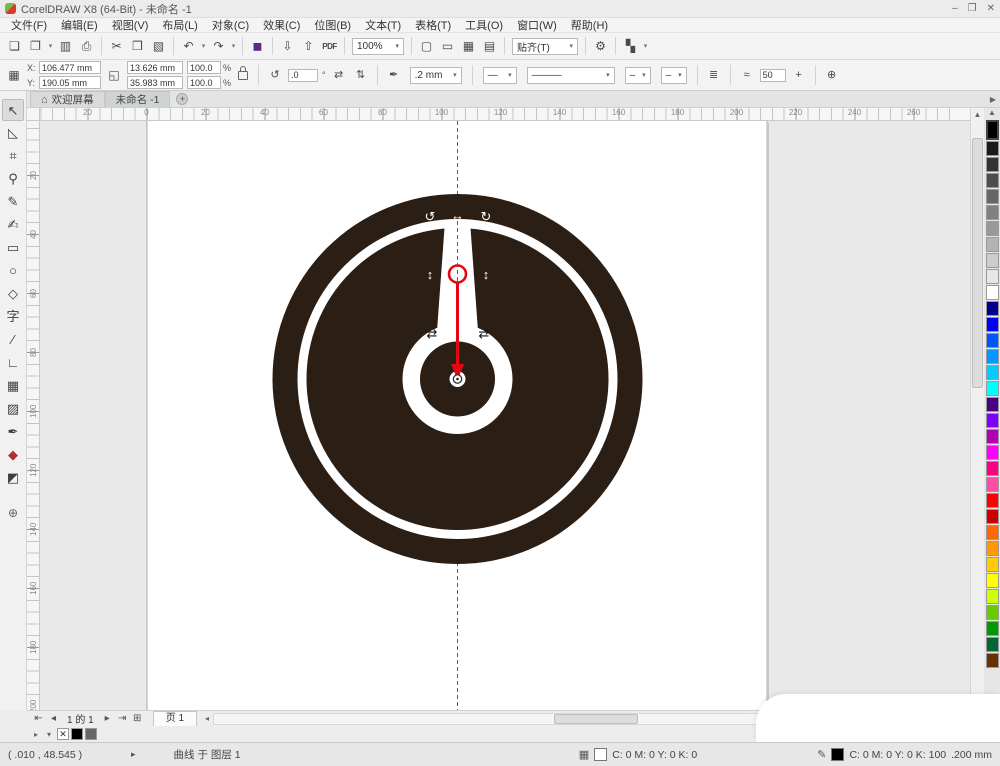 Image resolution: width=1000 pixels, height=766 pixels. What do you see at coordinates (486, 216) in the screenshot?
I see `rotate-handle-top-right: ↻` at bounding box center [486, 216].